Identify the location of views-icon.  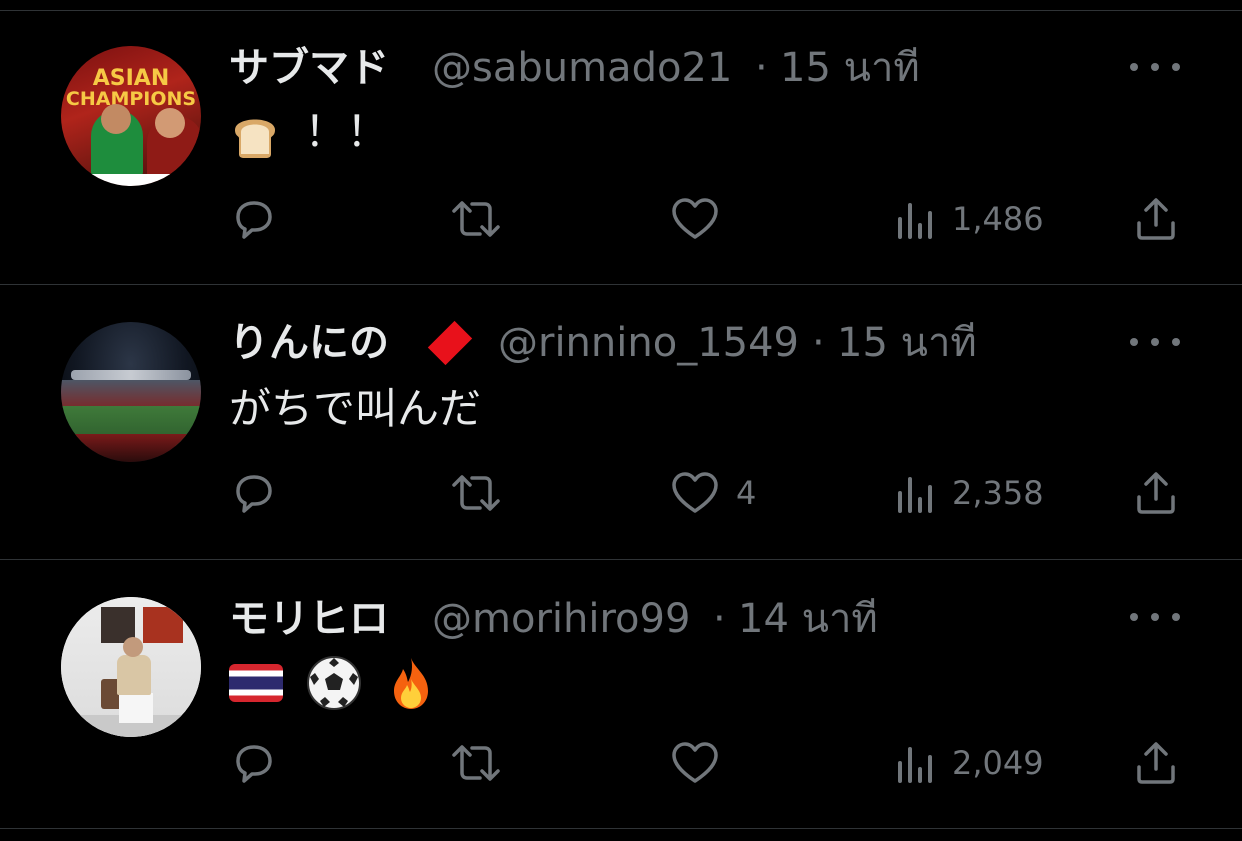
(915, 765).